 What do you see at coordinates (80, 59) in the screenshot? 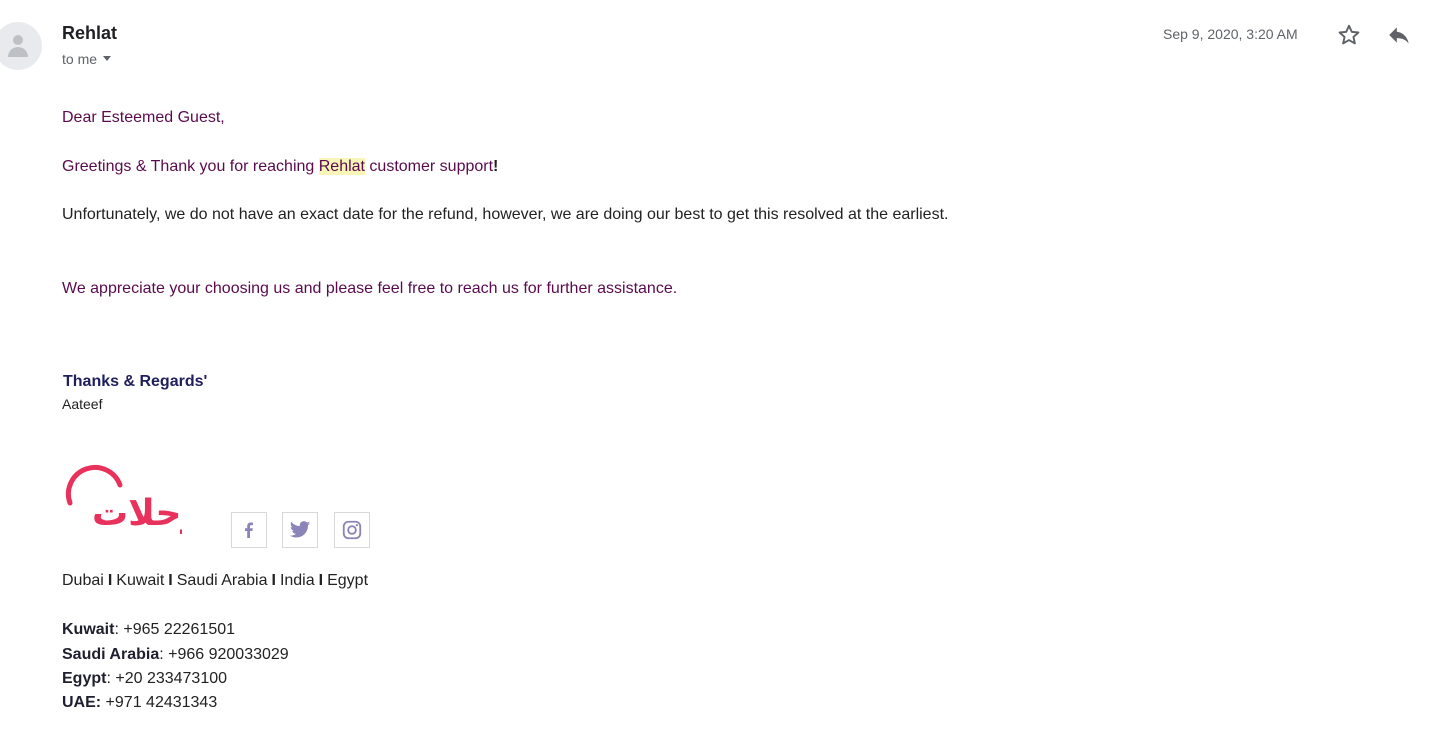
I see `recipient-label: to me` at bounding box center [80, 59].